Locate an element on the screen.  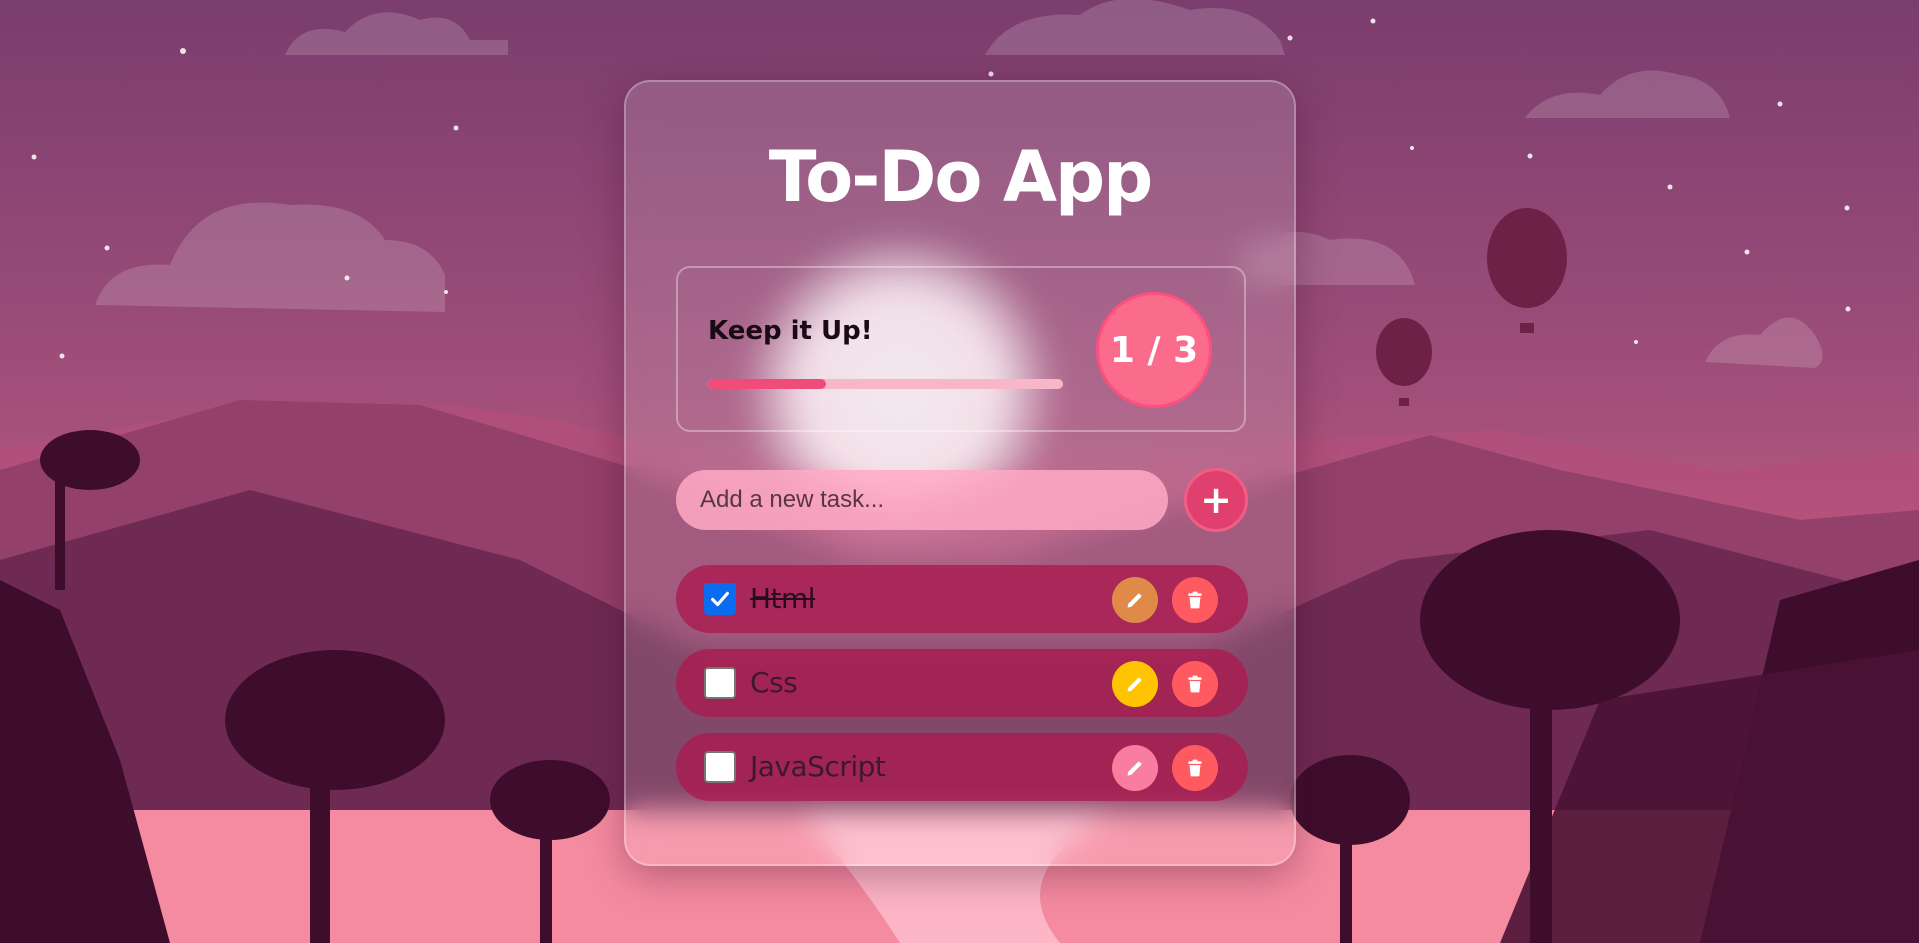
task-item: JavaScript is located at coordinates (962, 767).